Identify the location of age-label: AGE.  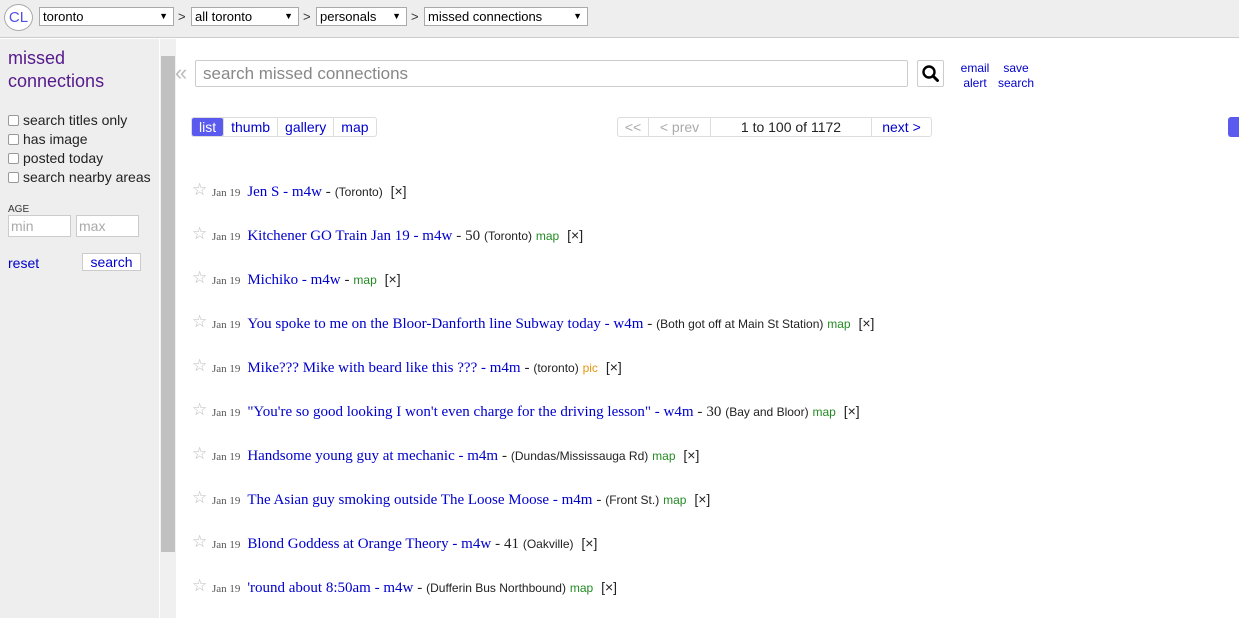
(19, 209).